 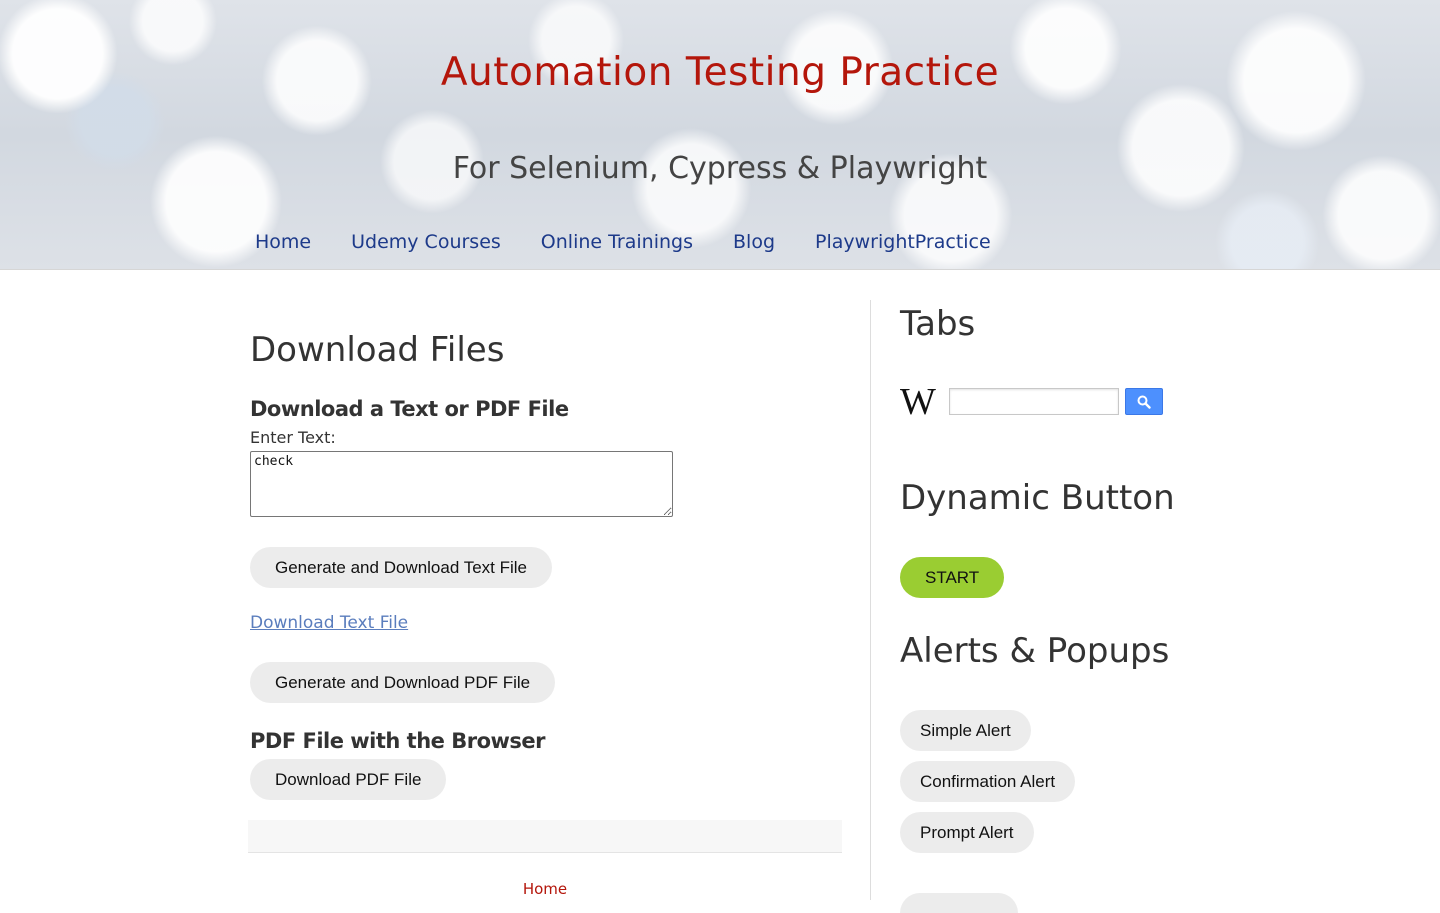 What do you see at coordinates (952, 577) in the screenshot?
I see `start-button: START` at bounding box center [952, 577].